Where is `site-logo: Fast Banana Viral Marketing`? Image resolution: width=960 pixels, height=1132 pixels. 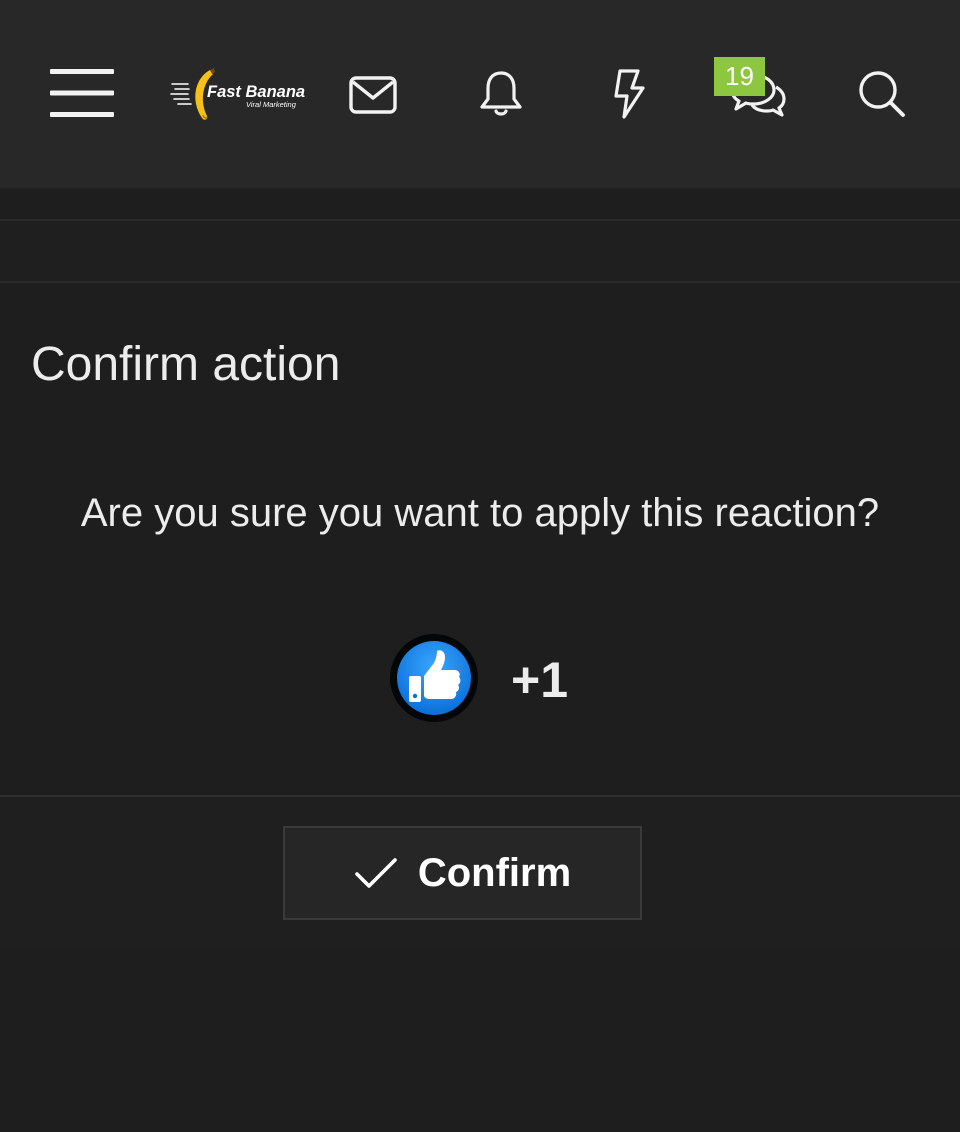
site-logo: Fast Banana Viral Marketing is located at coordinates (241, 94).